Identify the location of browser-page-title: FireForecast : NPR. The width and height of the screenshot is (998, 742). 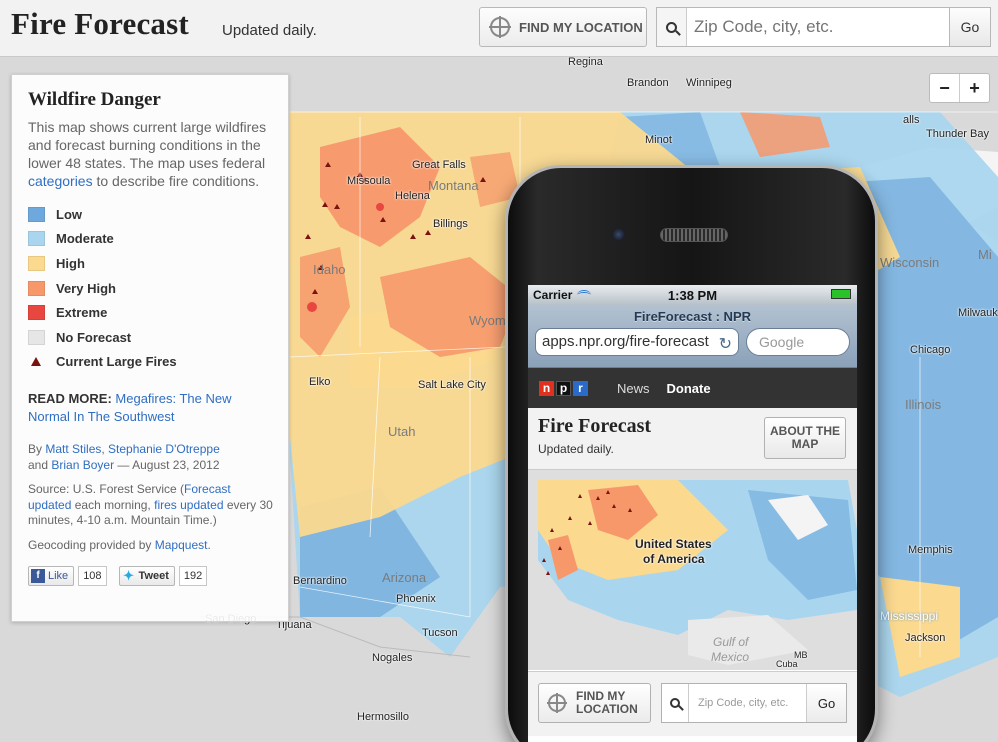
(692, 316).